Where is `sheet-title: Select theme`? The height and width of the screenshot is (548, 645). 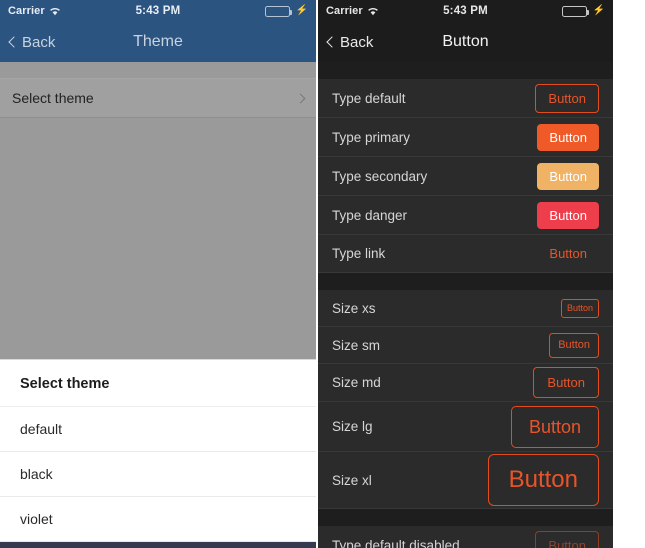
sheet-title: Select theme is located at coordinates (158, 383).